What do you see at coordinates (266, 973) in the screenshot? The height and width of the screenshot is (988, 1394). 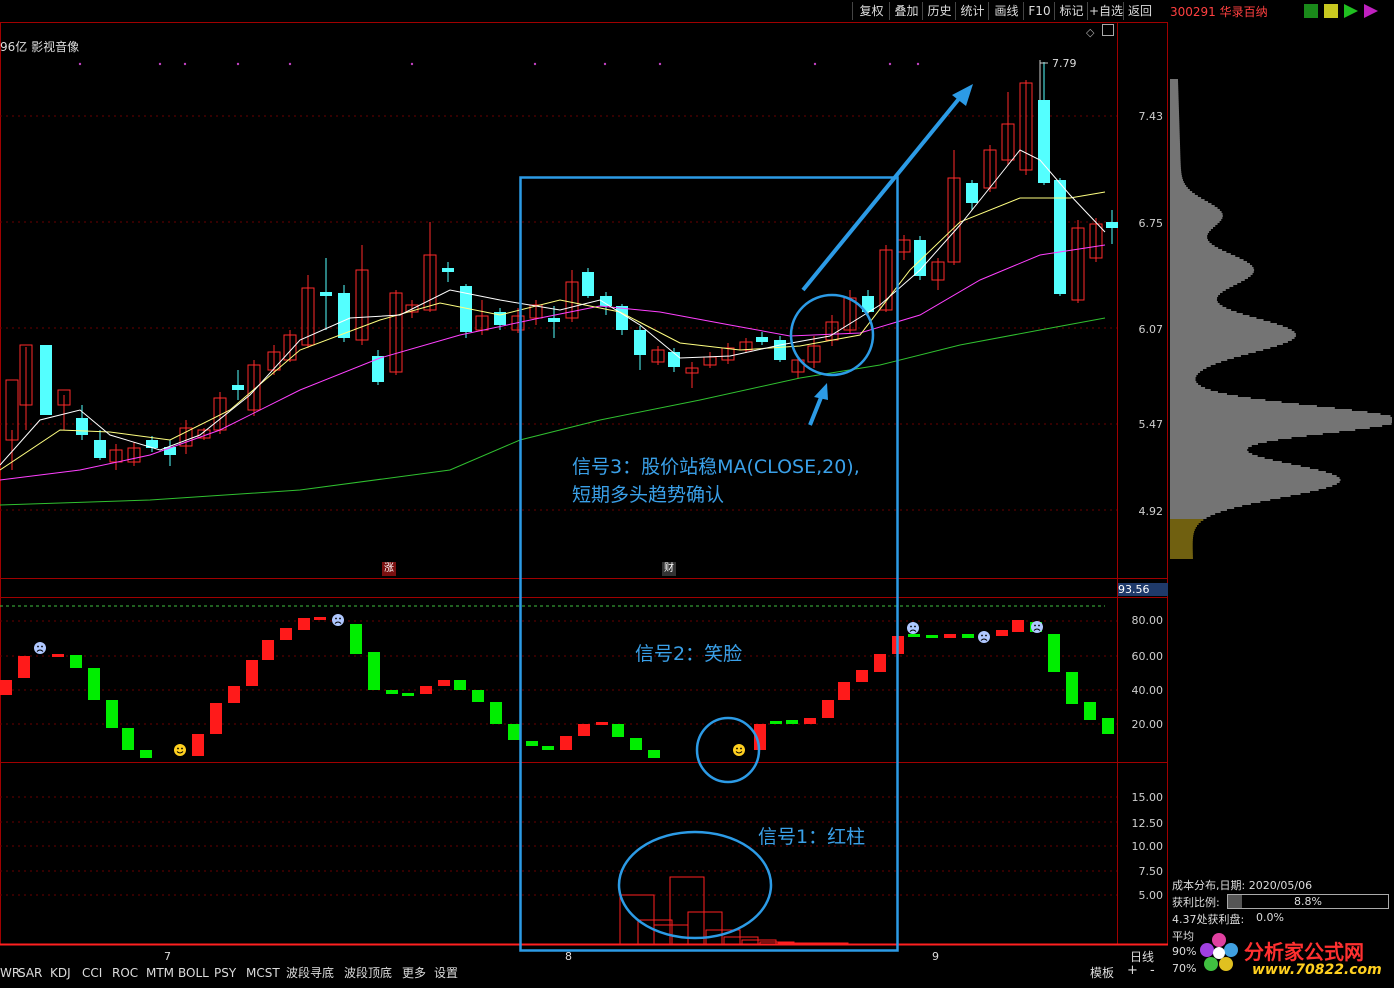 I see `indicator-tab: MCST` at bounding box center [266, 973].